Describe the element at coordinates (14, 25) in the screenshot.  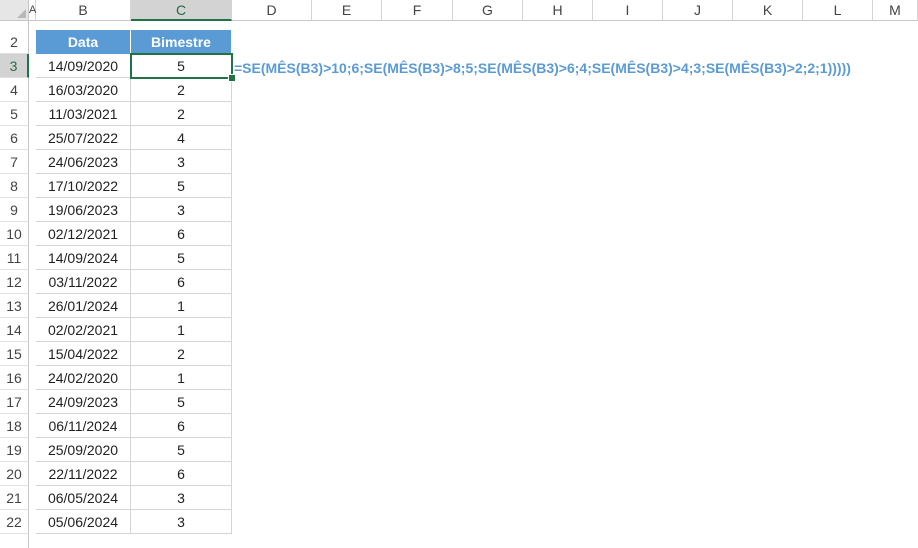
I see `row-header-gap` at that location.